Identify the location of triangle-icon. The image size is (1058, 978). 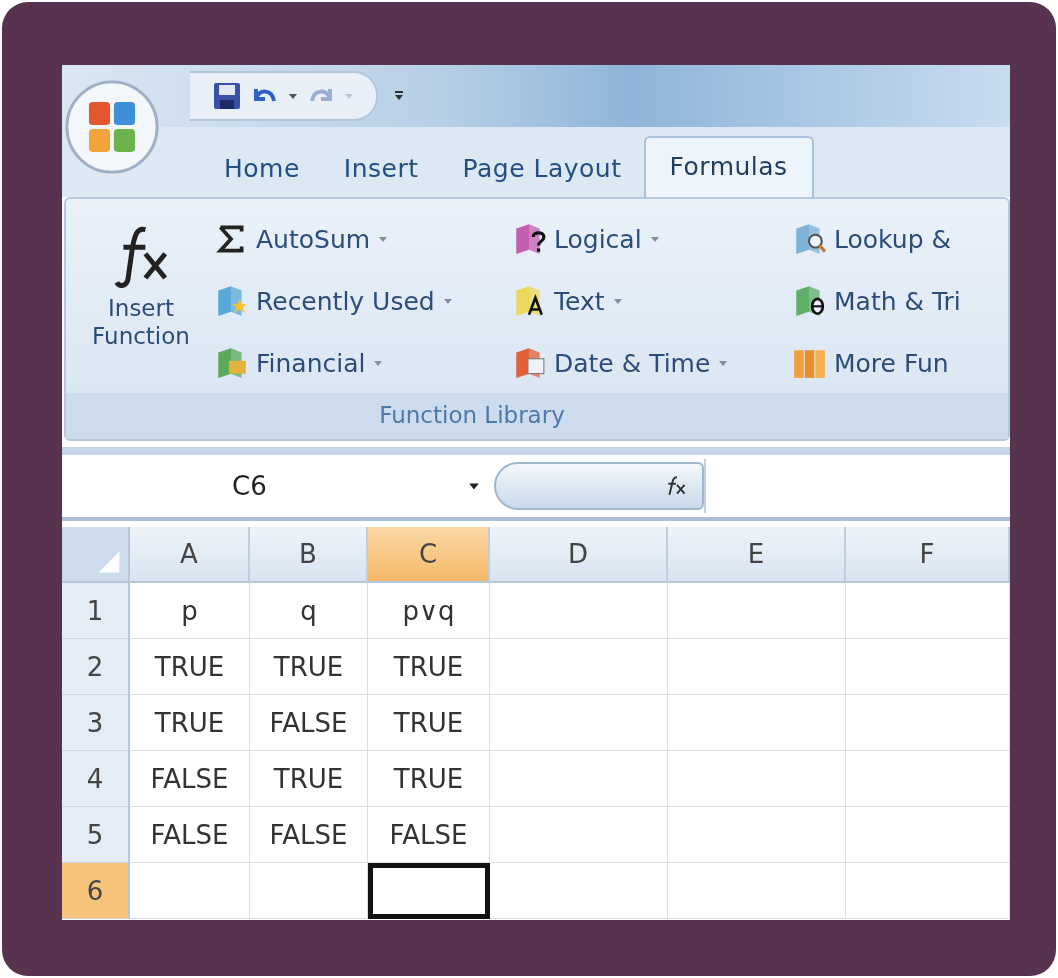
(109, 562).